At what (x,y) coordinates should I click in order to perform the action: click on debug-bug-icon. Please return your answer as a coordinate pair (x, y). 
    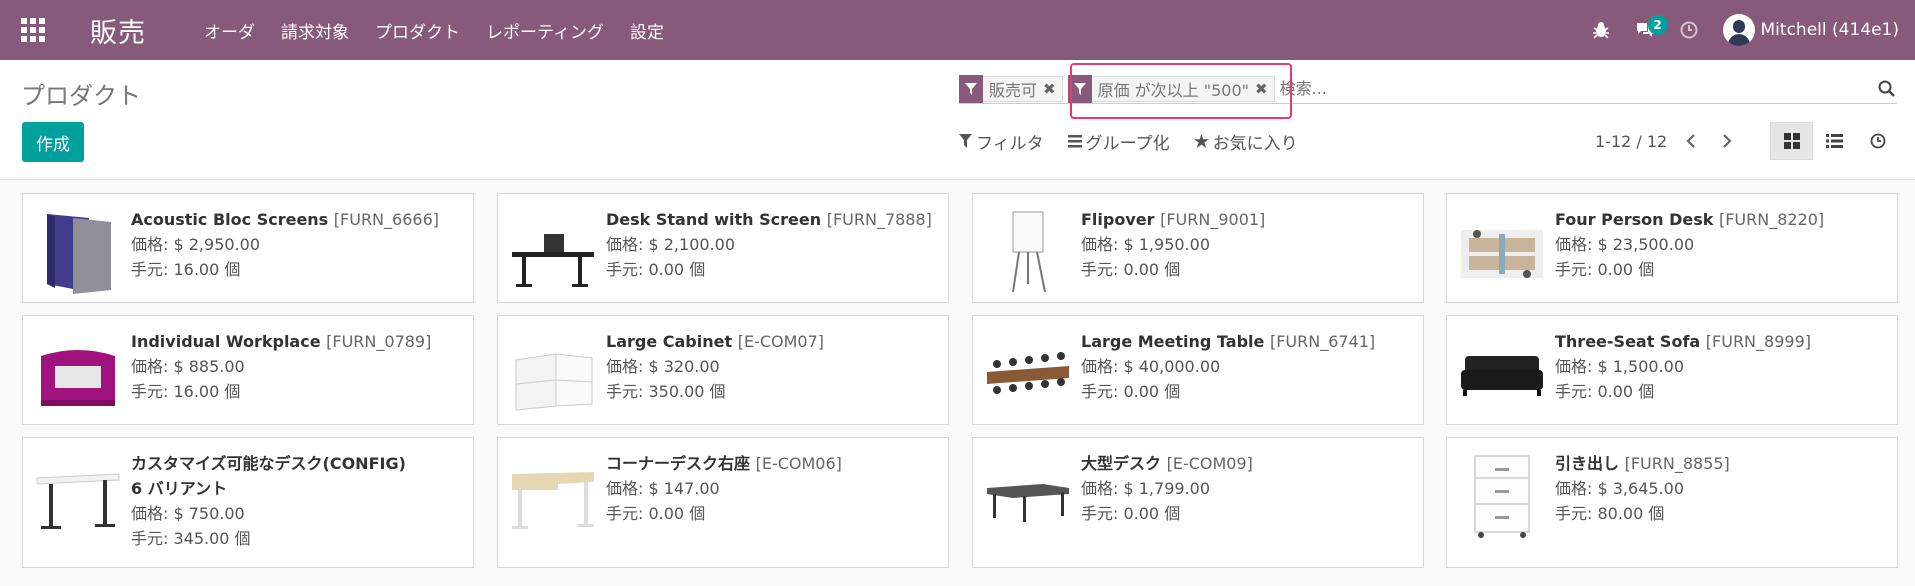
    Looking at the image, I should click on (1601, 30).